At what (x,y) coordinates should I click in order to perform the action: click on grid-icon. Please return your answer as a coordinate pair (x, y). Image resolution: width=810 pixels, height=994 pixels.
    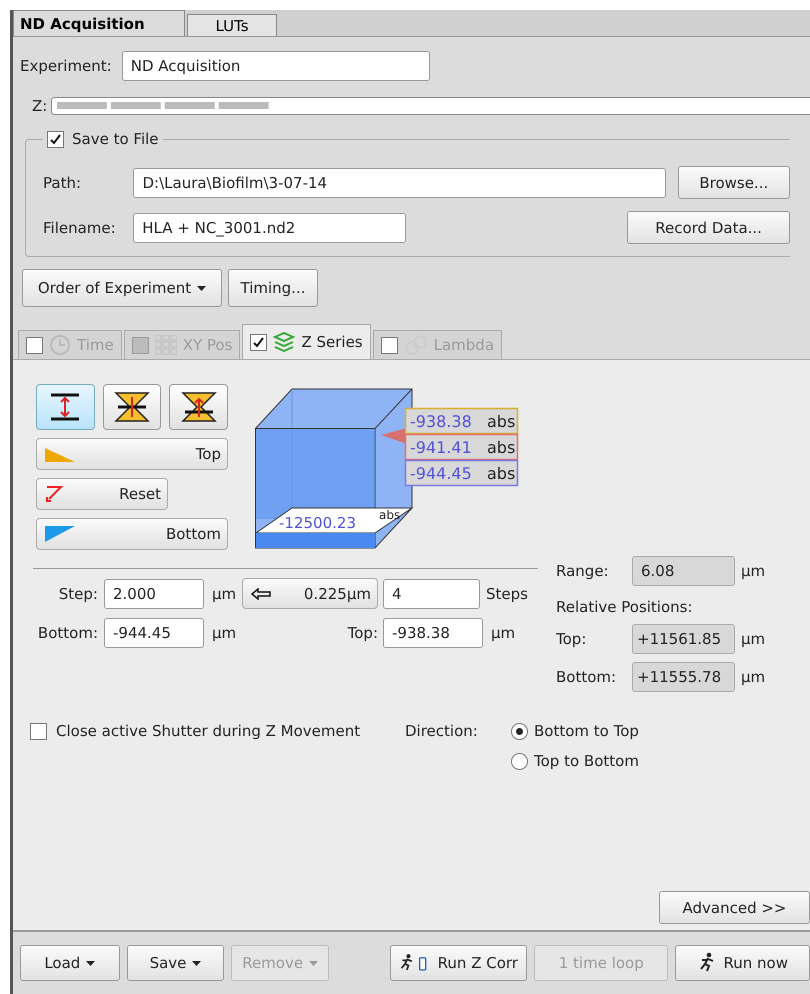
    Looking at the image, I should click on (165, 345).